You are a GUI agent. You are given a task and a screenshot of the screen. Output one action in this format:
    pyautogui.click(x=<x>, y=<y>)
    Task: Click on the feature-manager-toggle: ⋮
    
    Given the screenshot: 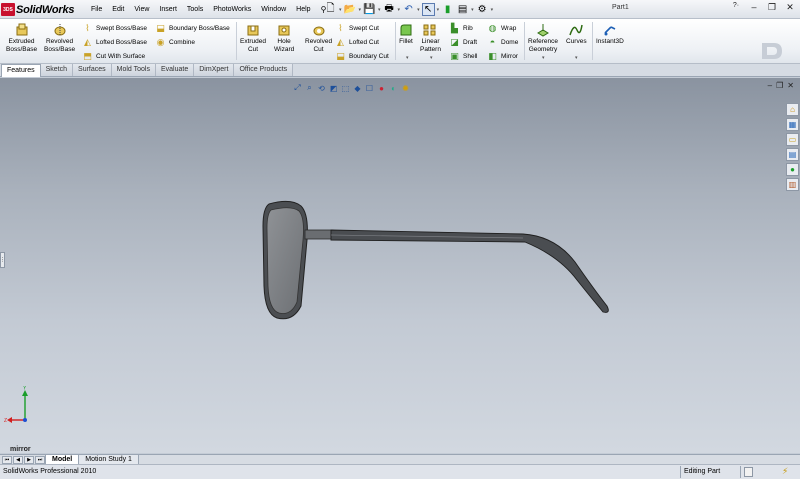 What is the action you would take?
    pyautogui.click(x=2, y=260)
    